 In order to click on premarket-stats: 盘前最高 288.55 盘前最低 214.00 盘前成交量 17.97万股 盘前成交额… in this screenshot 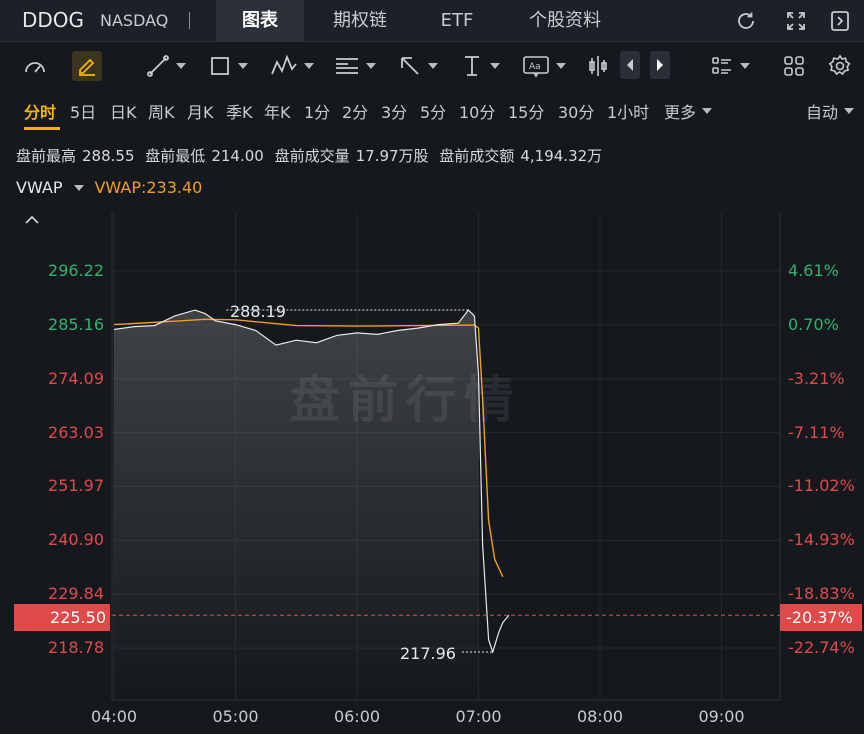, I will do `click(312, 155)`.